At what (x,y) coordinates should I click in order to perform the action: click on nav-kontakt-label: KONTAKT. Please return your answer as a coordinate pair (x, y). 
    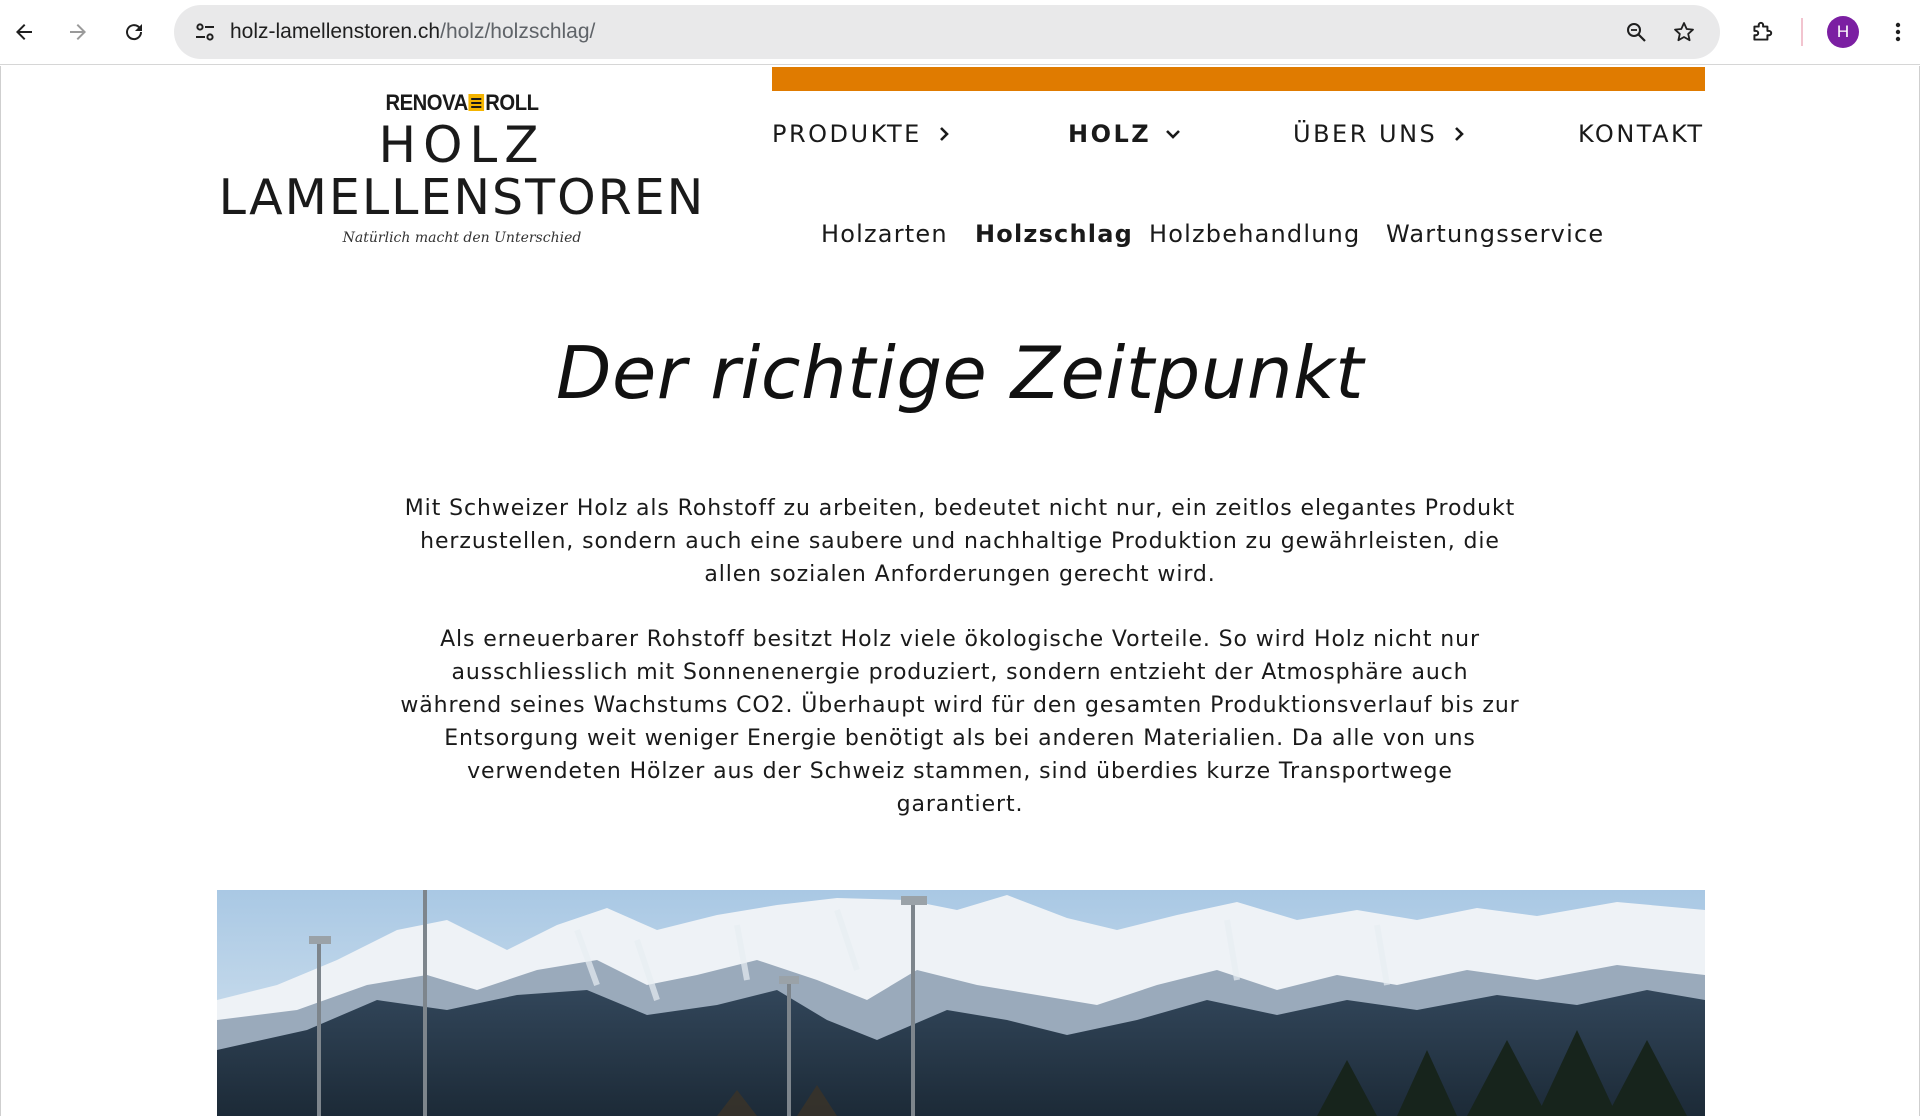
    Looking at the image, I should click on (1641, 134).